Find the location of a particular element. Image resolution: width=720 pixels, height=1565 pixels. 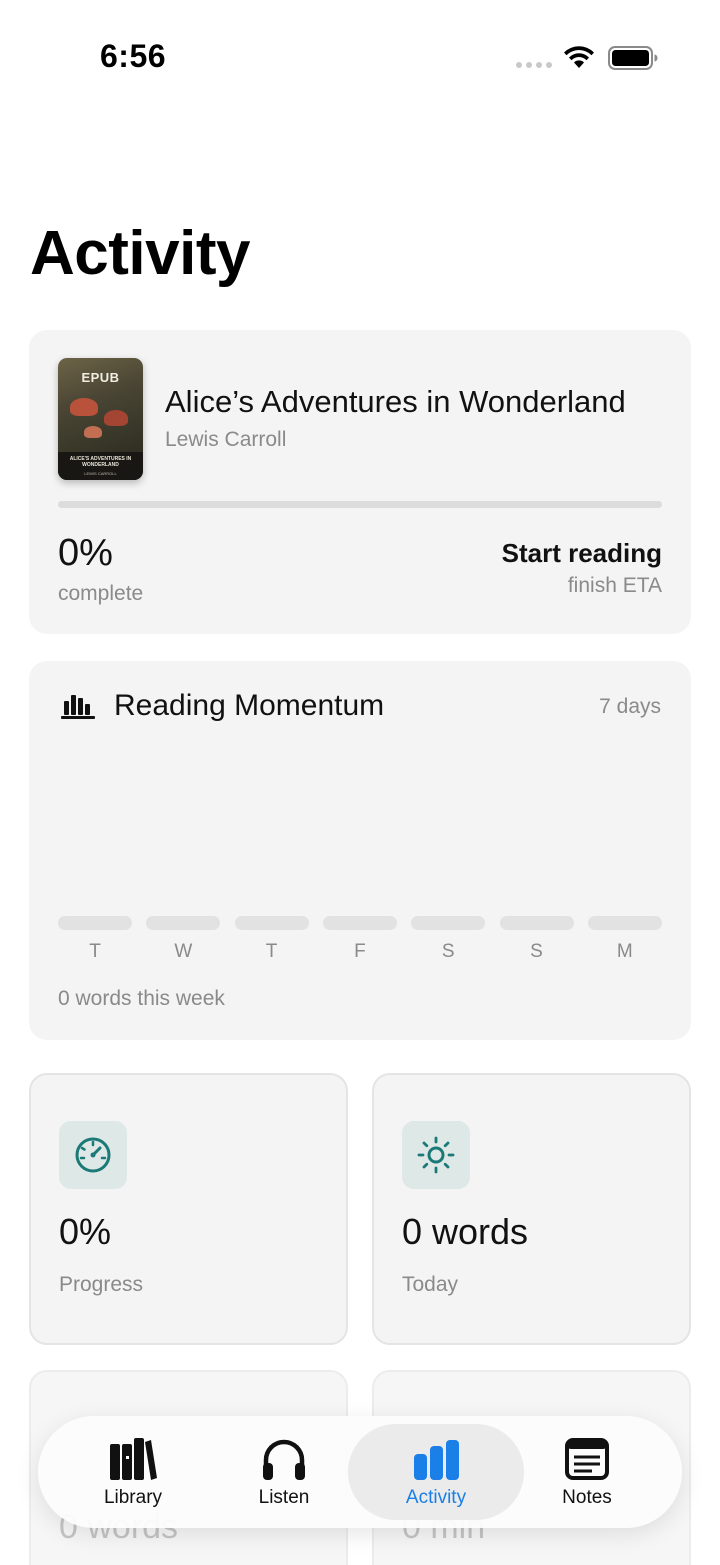

cellular-signal-icon is located at coordinates (534, 65).